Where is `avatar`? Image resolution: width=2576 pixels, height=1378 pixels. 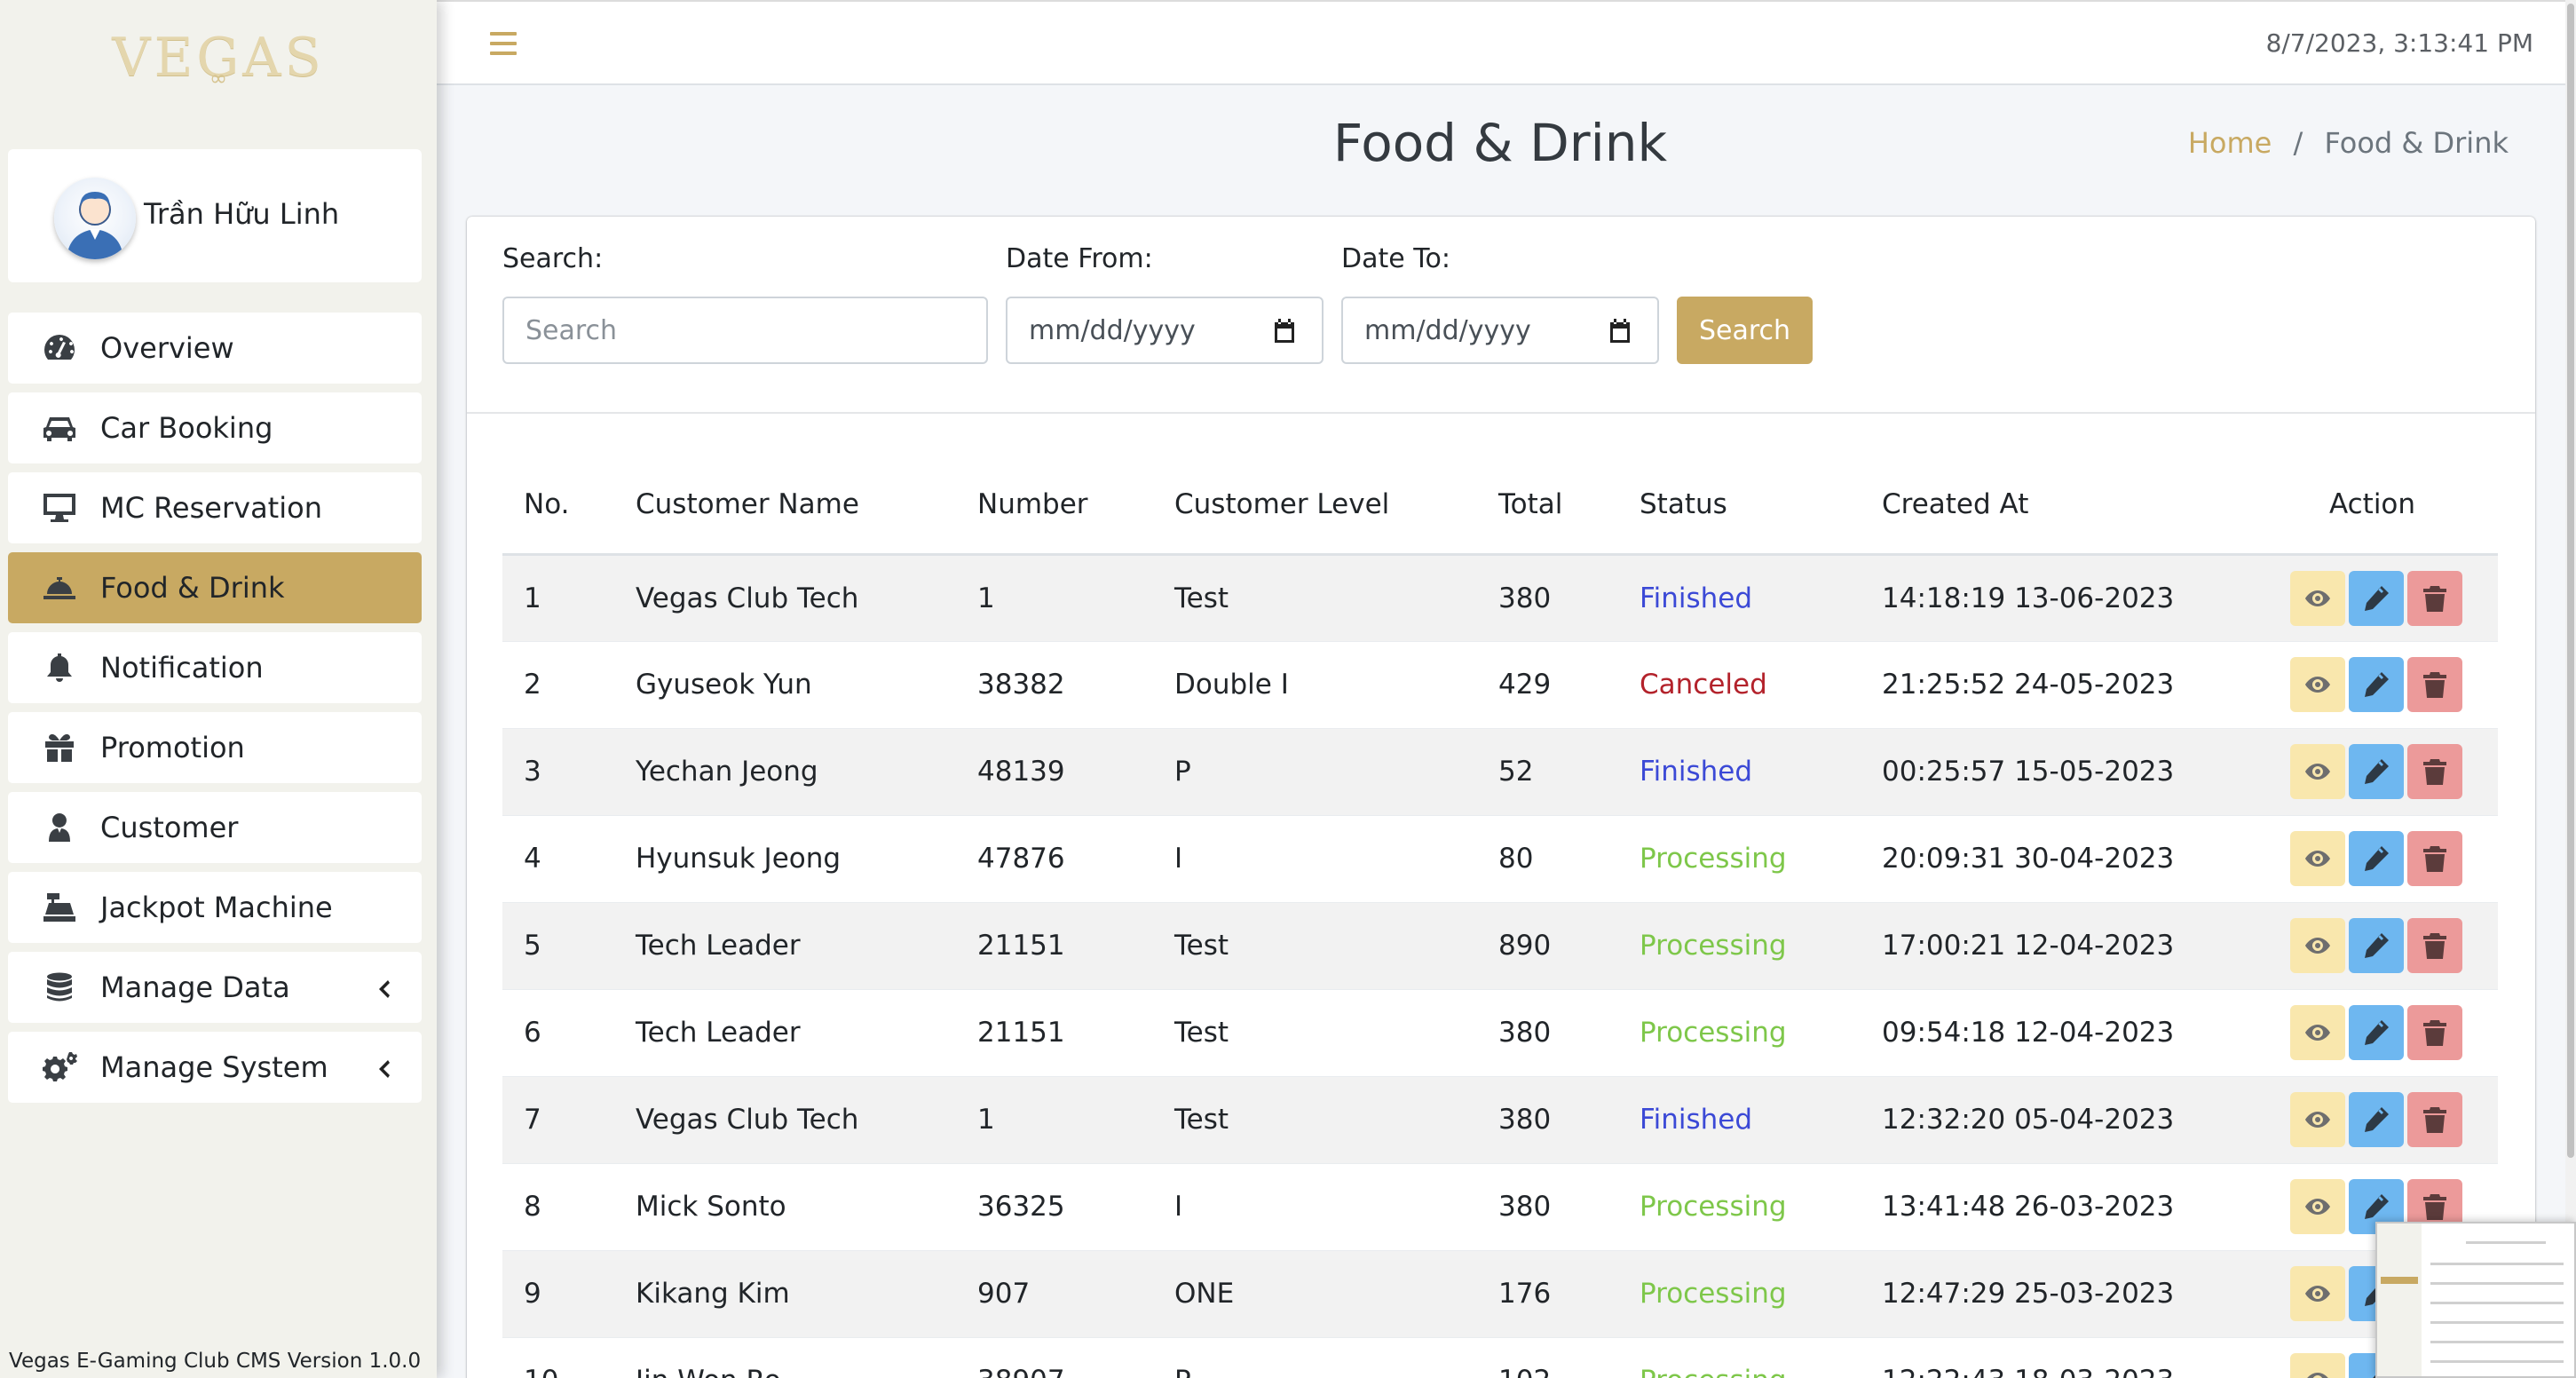 avatar is located at coordinates (95, 218).